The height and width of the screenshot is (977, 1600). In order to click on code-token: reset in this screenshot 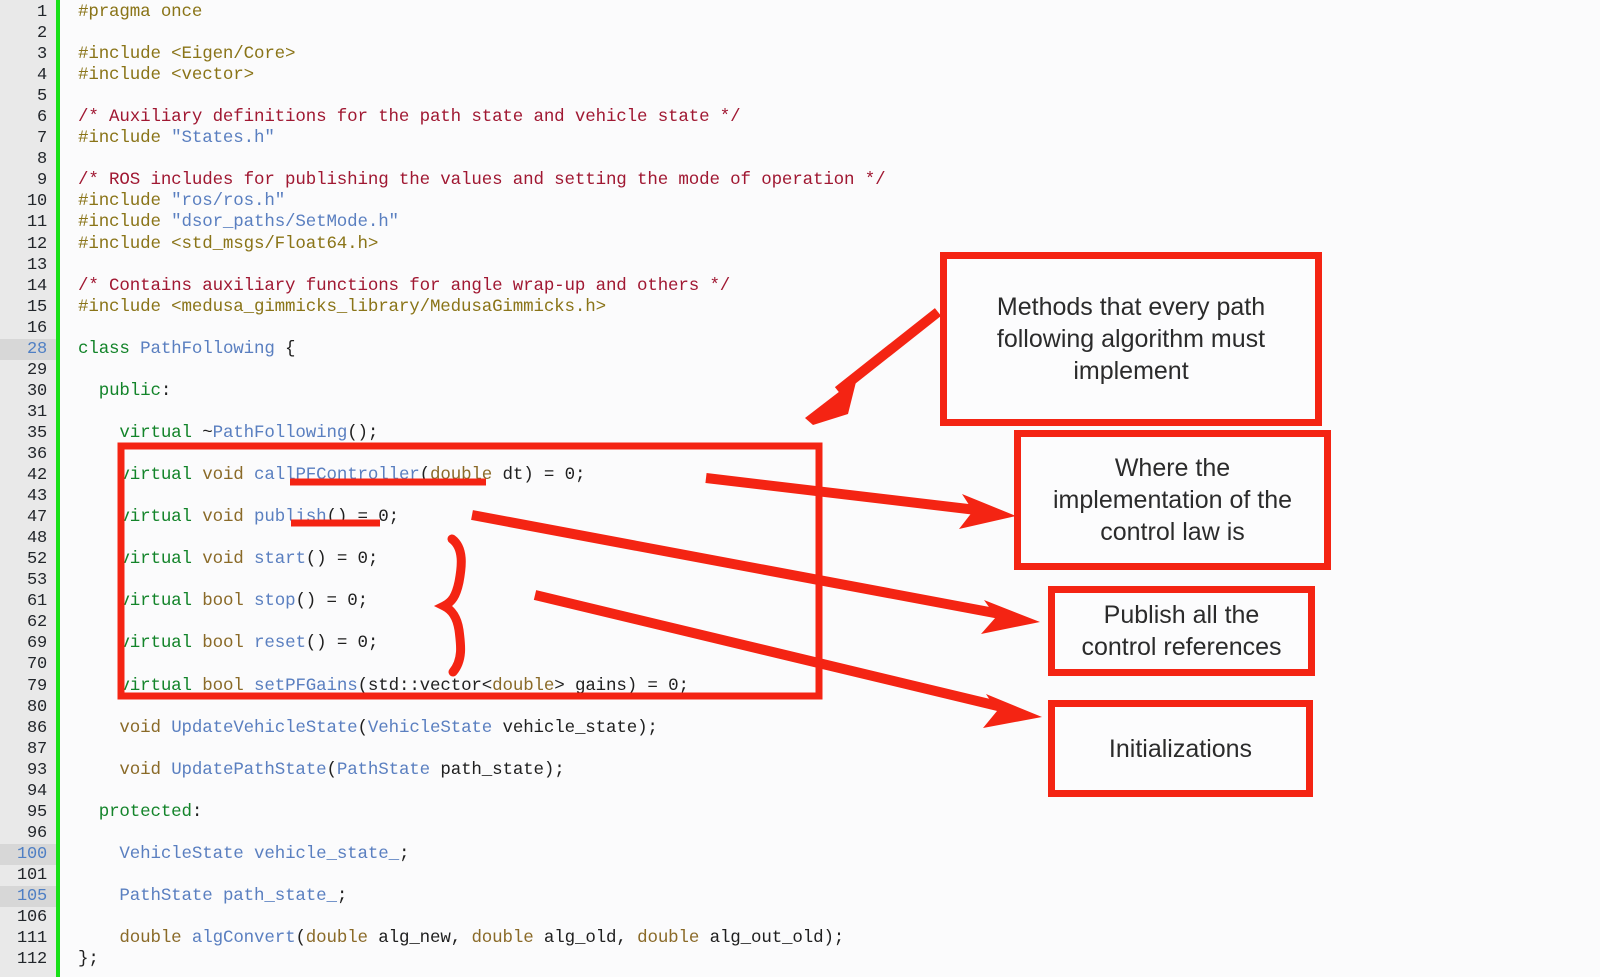, I will do `click(280, 643)`.